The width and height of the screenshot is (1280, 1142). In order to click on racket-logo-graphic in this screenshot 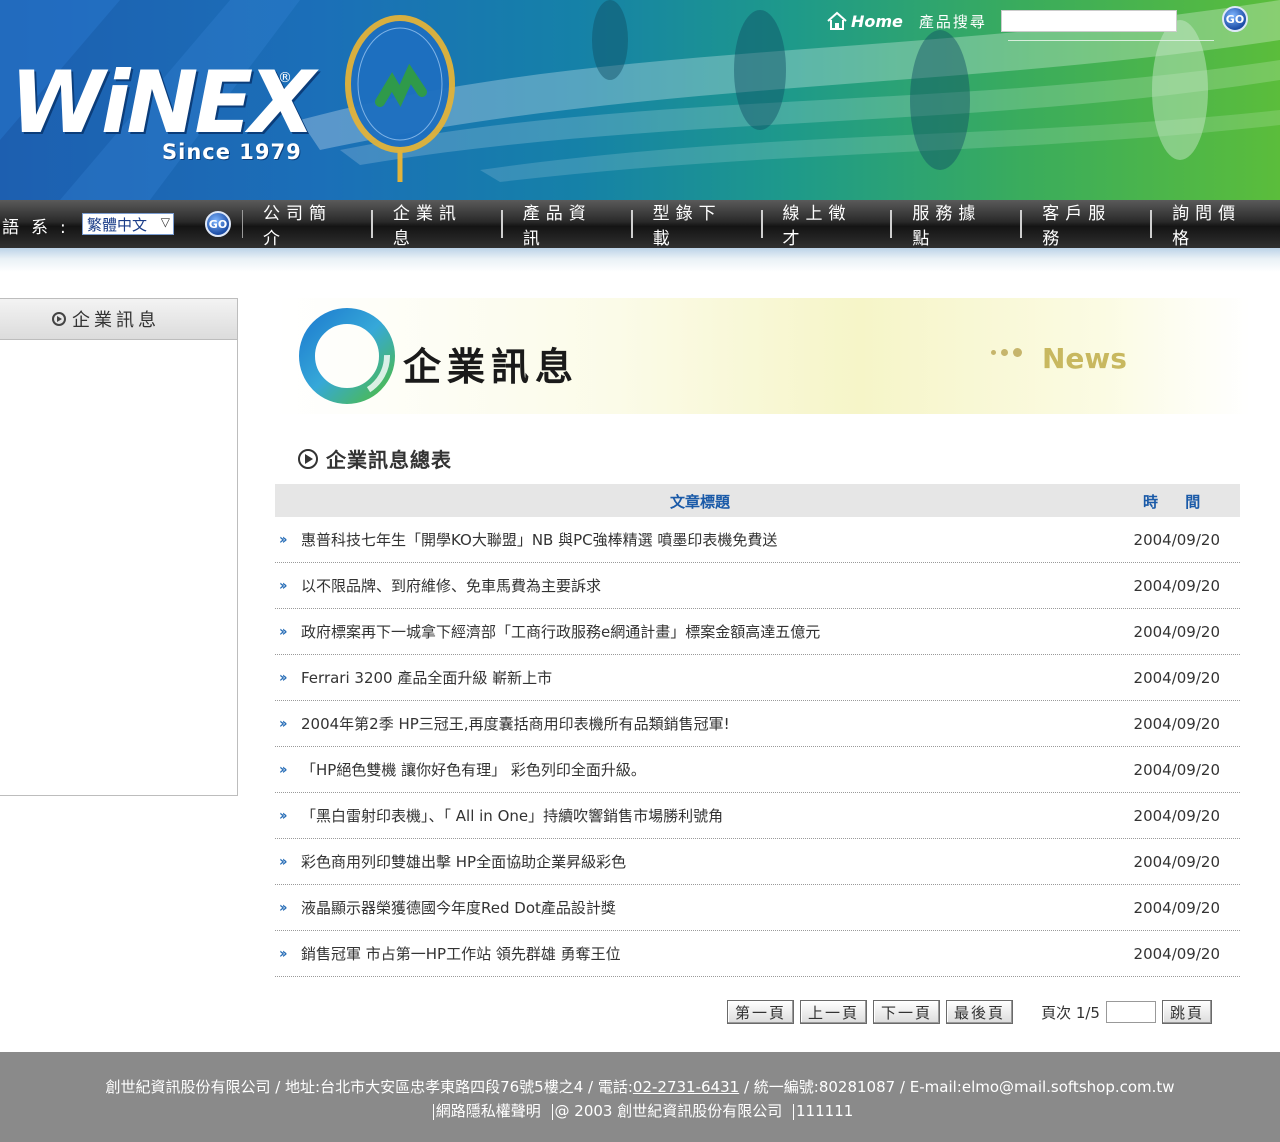, I will do `click(400, 98)`.